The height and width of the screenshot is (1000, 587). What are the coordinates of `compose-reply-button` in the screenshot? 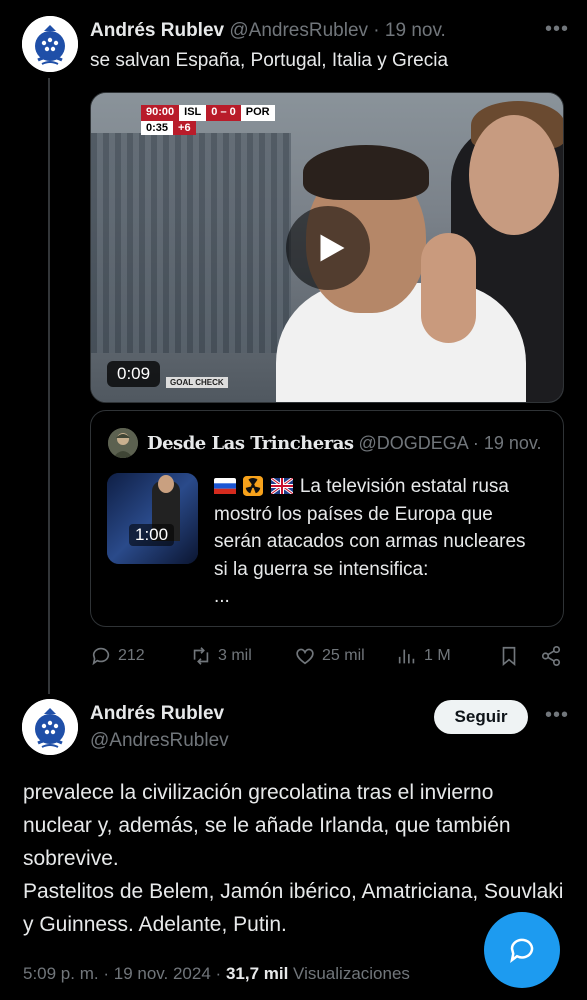 It's located at (522, 950).